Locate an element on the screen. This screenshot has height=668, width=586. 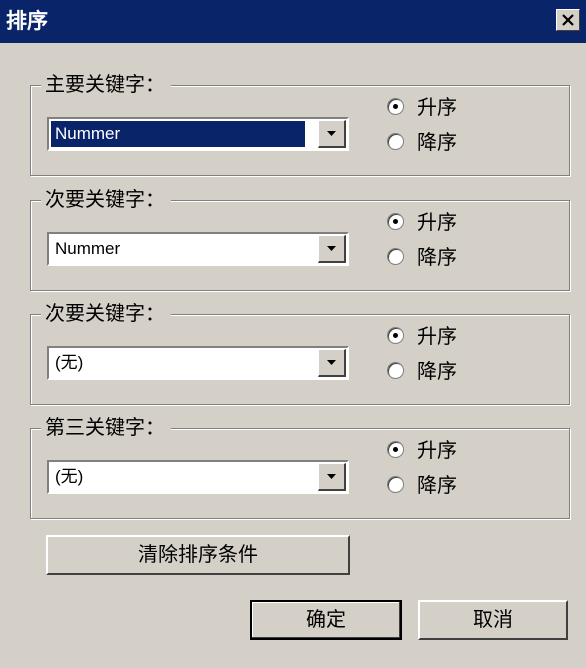
group-legend: 第三关键字： is located at coordinates (106, 427).